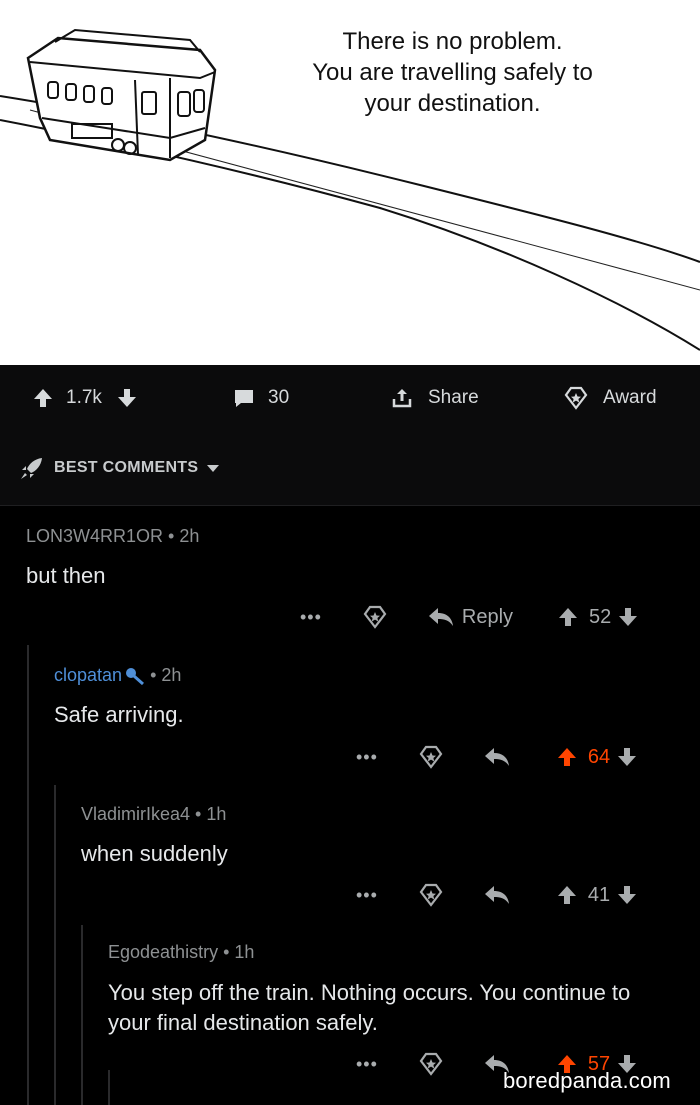 The image size is (700, 1105). I want to click on comment-meta: Egodeathistry • 1h, so click(181, 952).